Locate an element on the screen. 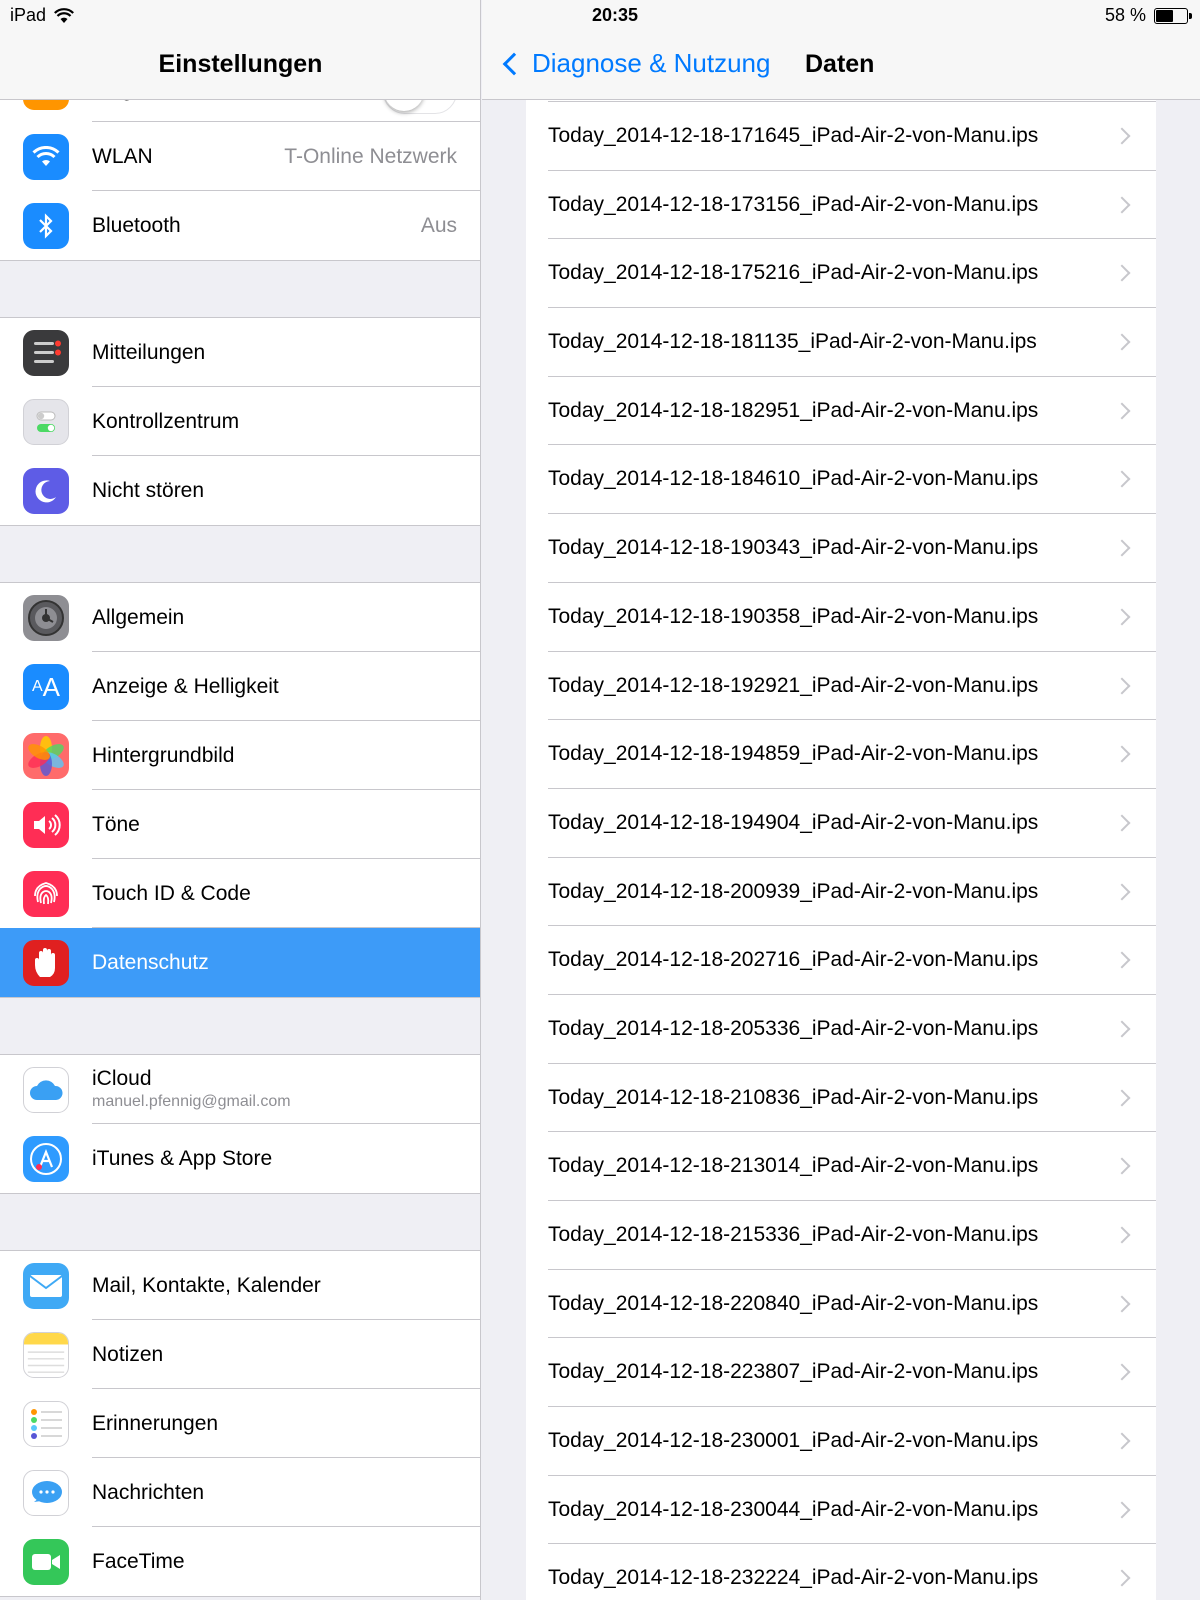 This screenshot has width=1200, height=1600. sidebar-item-touch-id-code: Touch ID & Code is located at coordinates (240, 893).